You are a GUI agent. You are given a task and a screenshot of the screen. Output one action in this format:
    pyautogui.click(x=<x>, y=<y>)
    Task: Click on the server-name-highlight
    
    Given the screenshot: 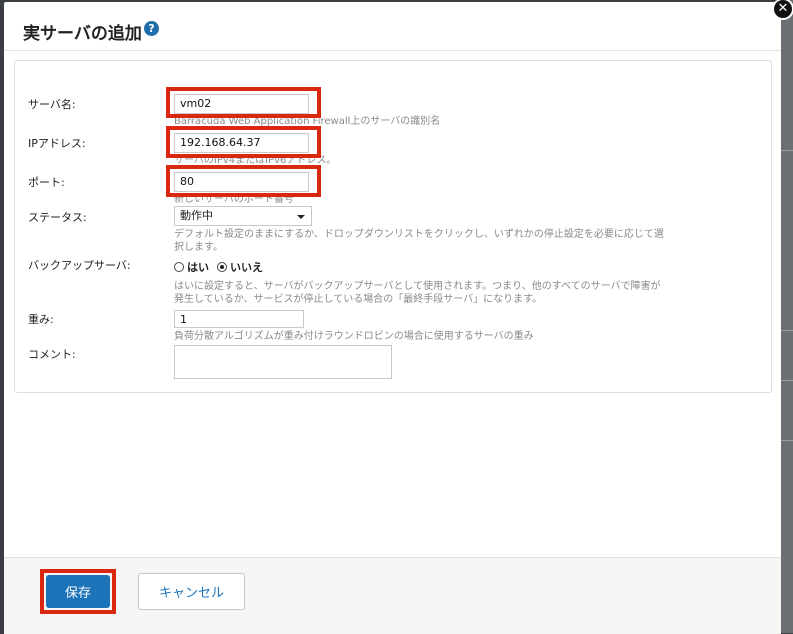 What is the action you would take?
    pyautogui.click(x=243, y=102)
    